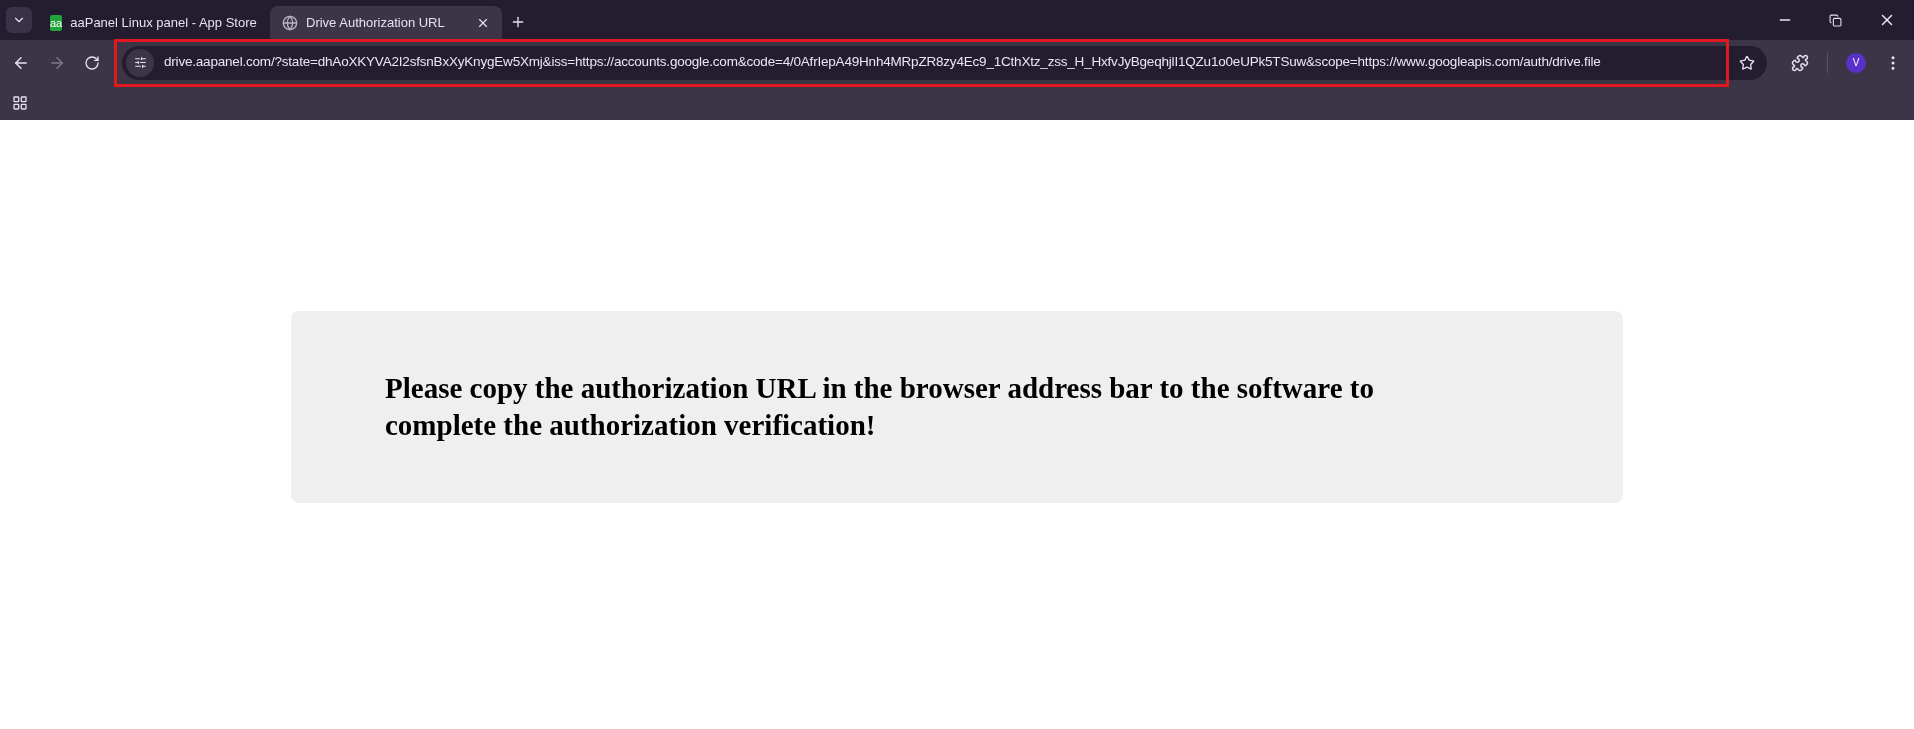  Describe the element at coordinates (163, 23) in the screenshot. I see `tab-title: aaPanel Linux panel - App Store` at that location.